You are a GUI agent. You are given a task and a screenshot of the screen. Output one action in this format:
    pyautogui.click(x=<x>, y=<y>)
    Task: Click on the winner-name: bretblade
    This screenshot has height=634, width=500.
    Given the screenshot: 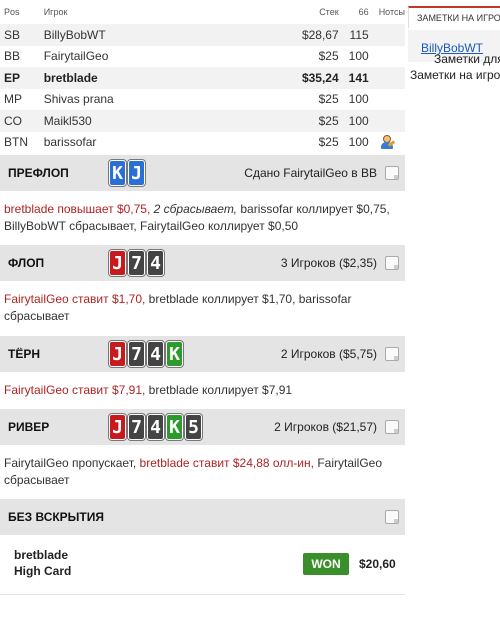 What is the action you would take?
    pyautogui.click(x=41, y=555)
    